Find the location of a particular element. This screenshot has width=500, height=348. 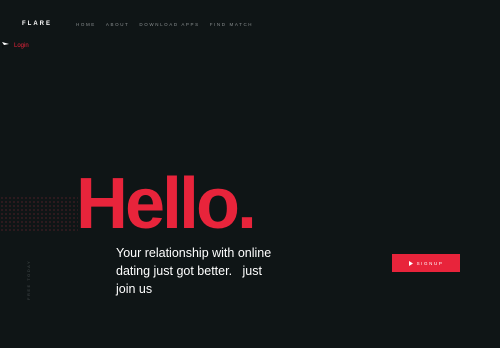

signup-button: SIGNUP is located at coordinates (426, 263).